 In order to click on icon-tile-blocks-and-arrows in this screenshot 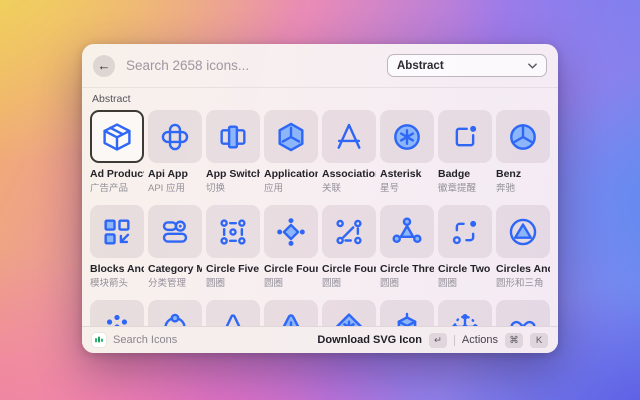, I will do `click(117, 231)`.